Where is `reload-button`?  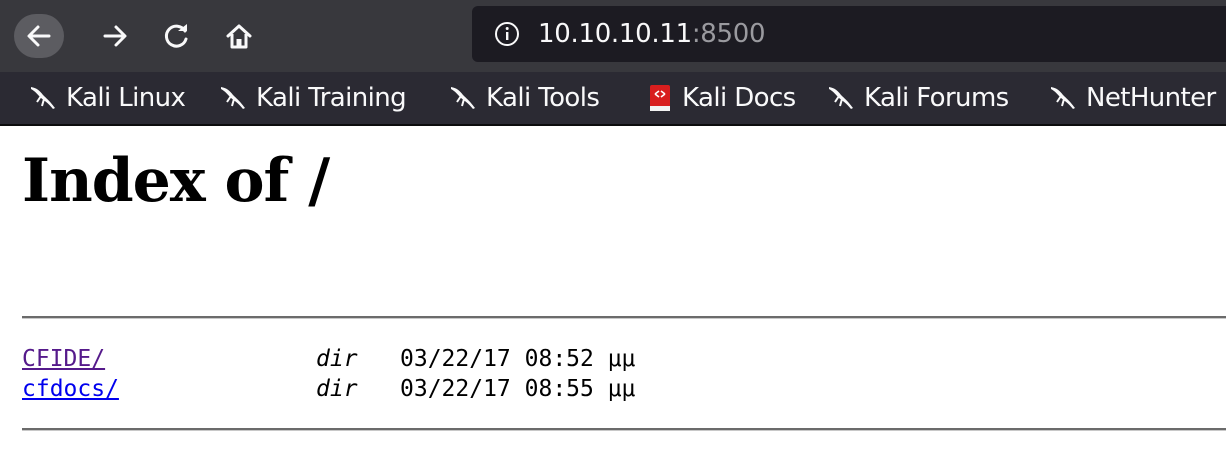 reload-button is located at coordinates (177, 36).